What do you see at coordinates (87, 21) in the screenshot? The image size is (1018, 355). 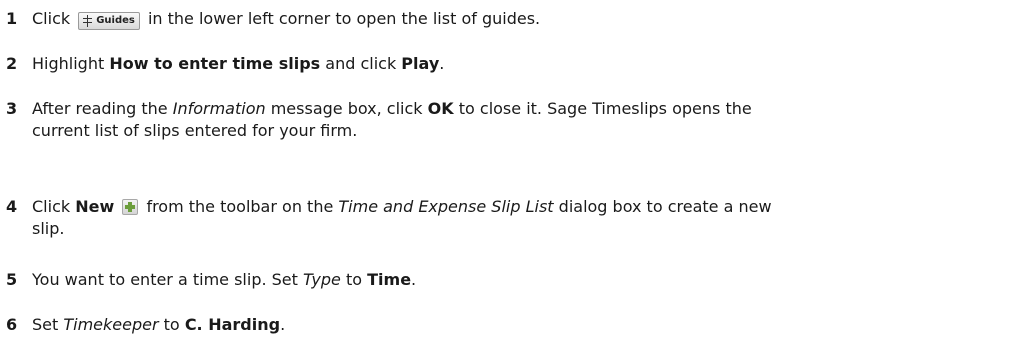 I see `guides-icon` at bounding box center [87, 21].